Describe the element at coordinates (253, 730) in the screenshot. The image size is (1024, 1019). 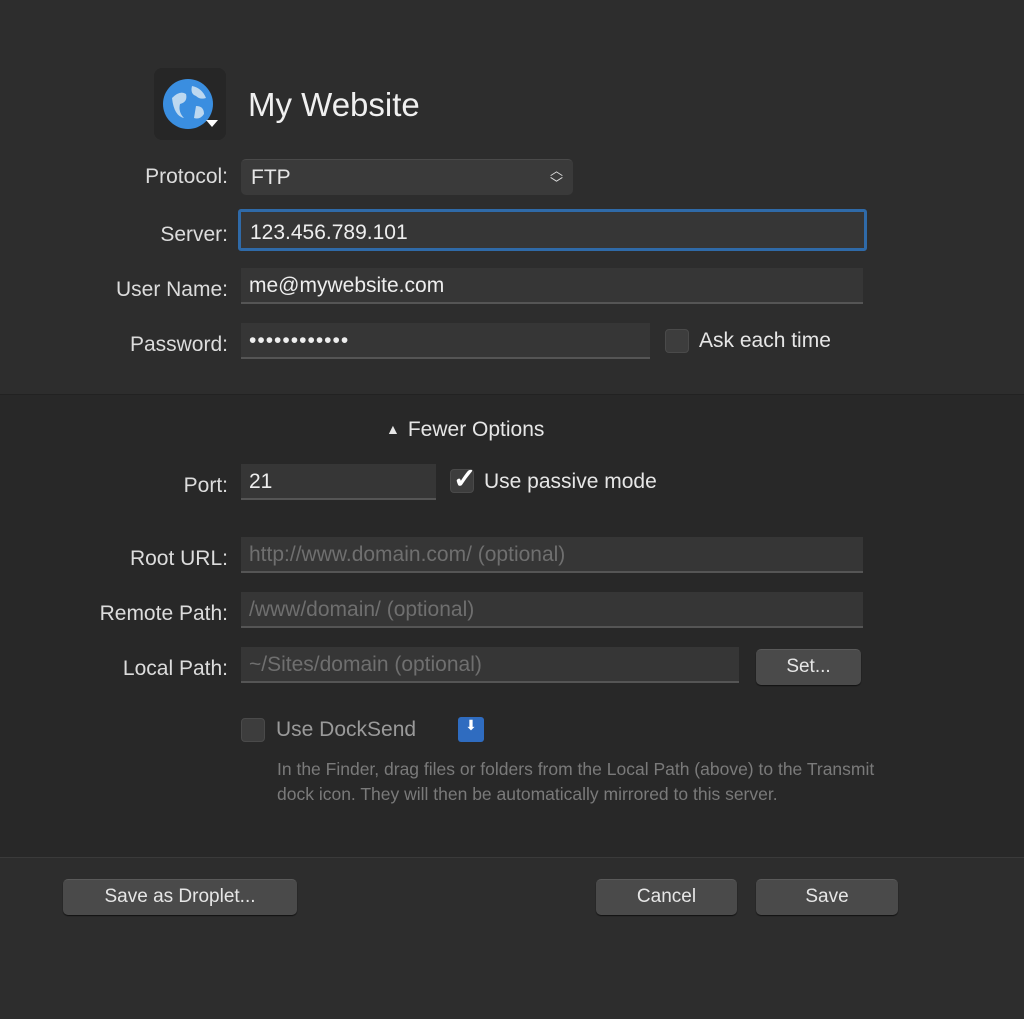
I see `docksend-checkbox` at that location.